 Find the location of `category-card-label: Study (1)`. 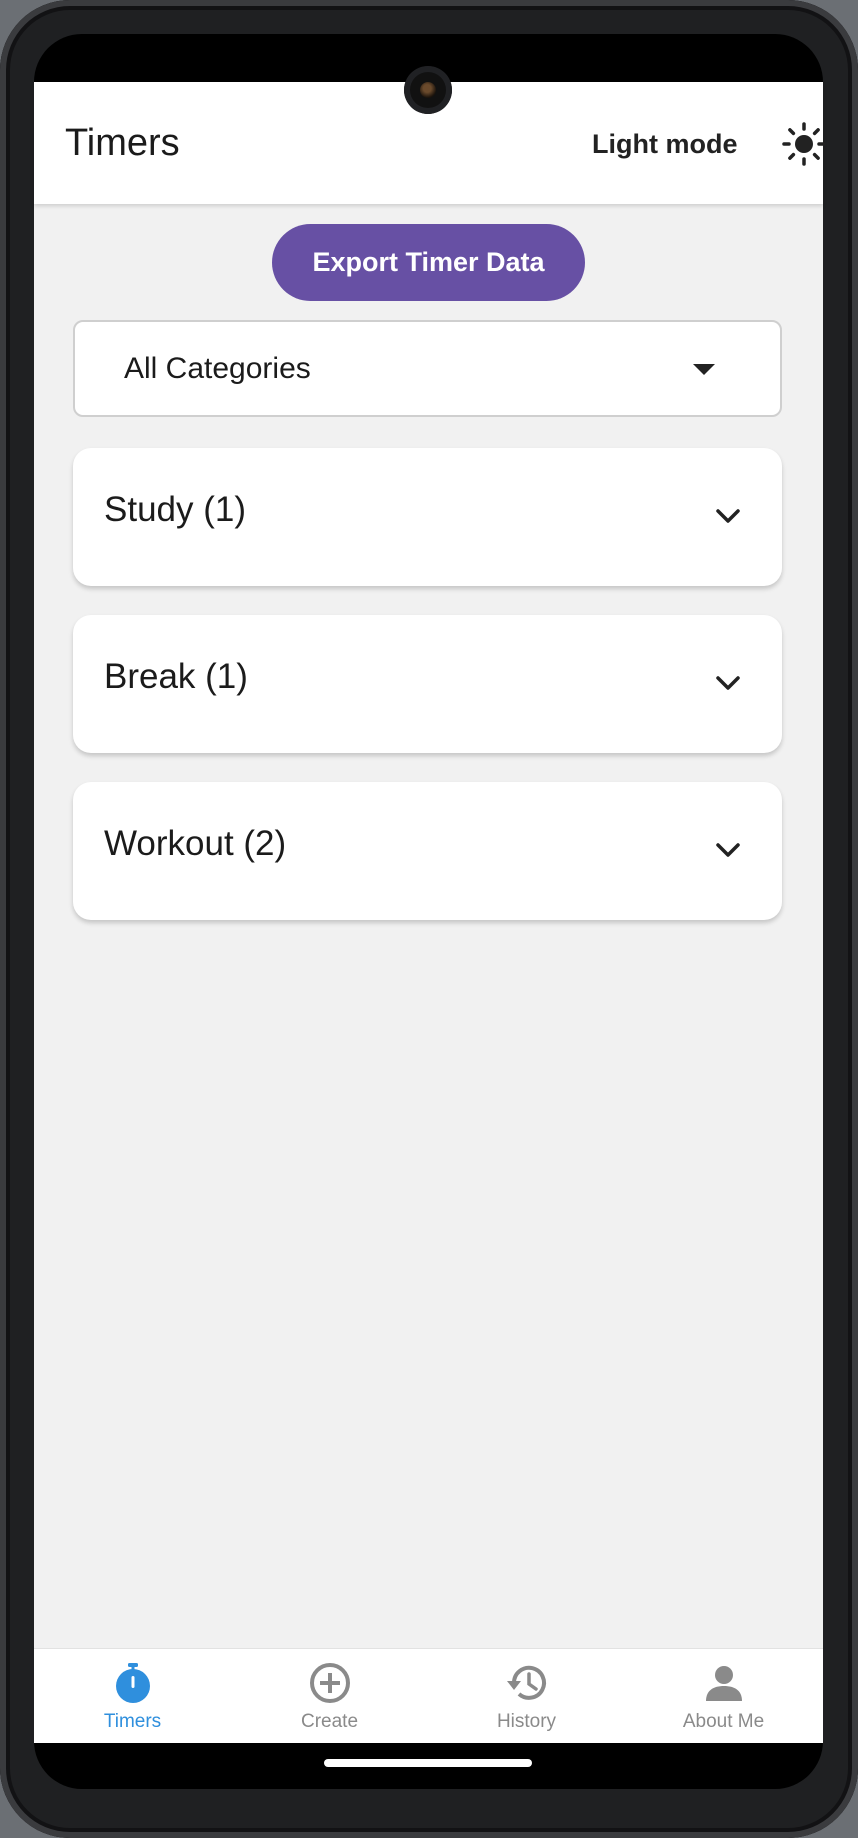

category-card-label: Study (1) is located at coordinates (175, 509).